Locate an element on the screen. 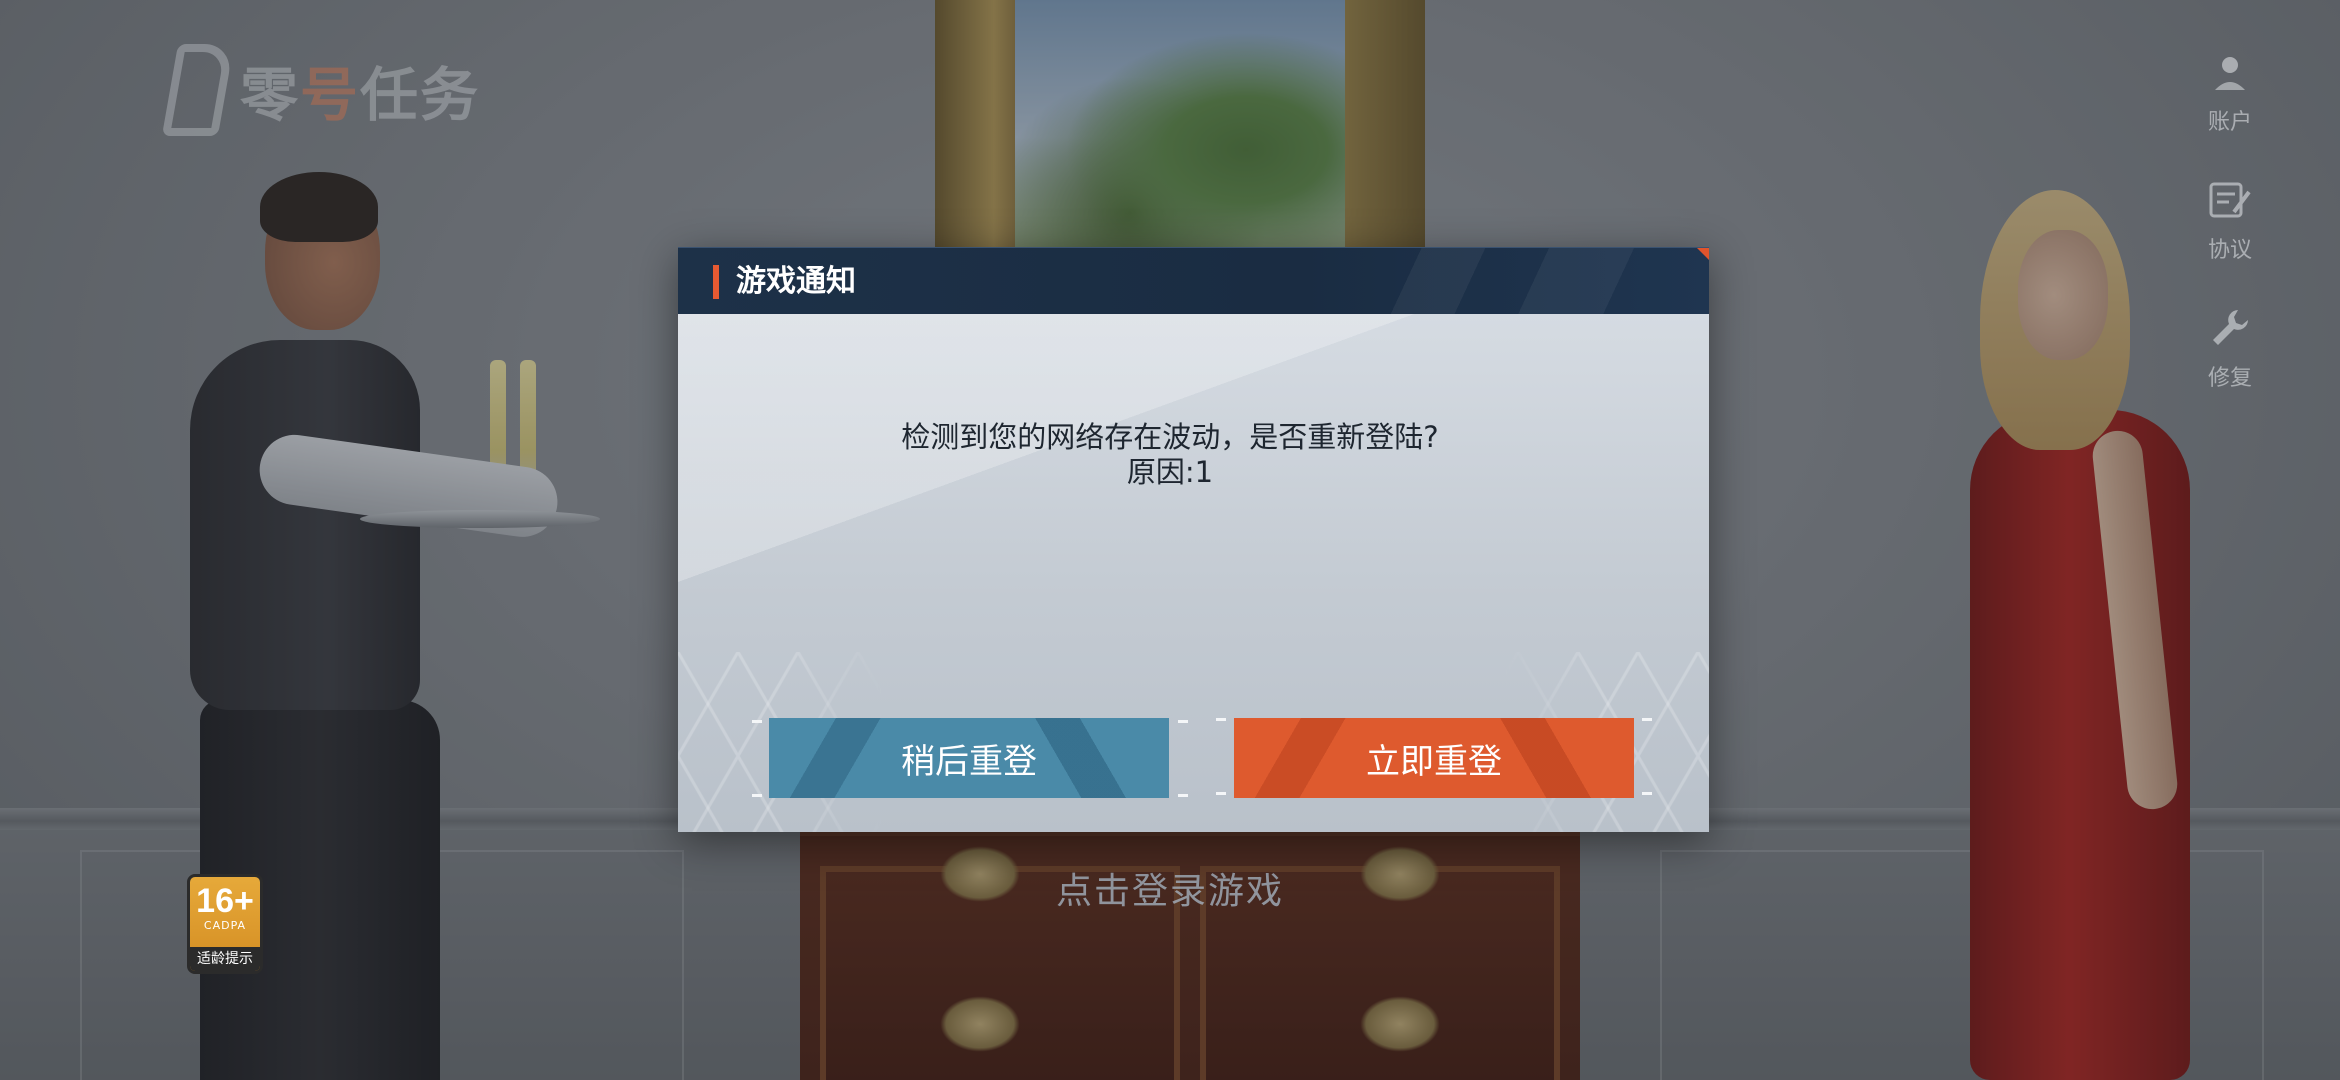 This screenshot has width=2340, height=1080. header-corner-accent is located at coordinates (1703, 254).